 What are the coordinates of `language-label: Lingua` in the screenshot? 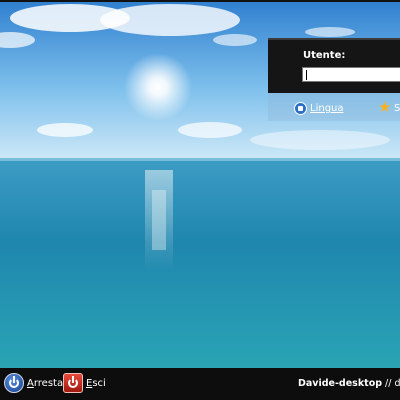 It's located at (327, 108).